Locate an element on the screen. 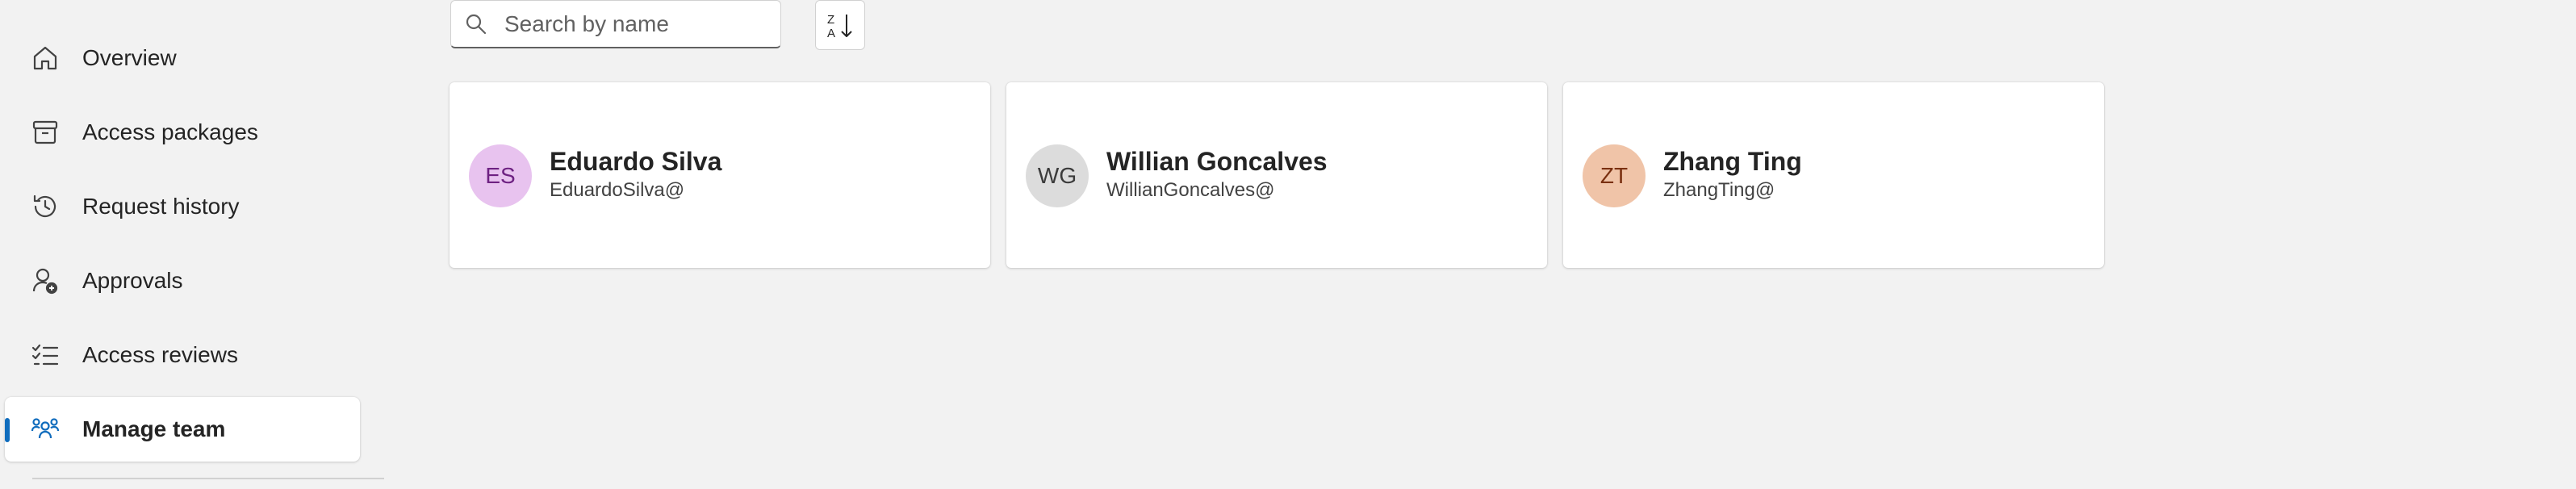 The height and width of the screenshot is (489, 2576). sidebar-item-label: Manage team is located at coordinates (154, 429).